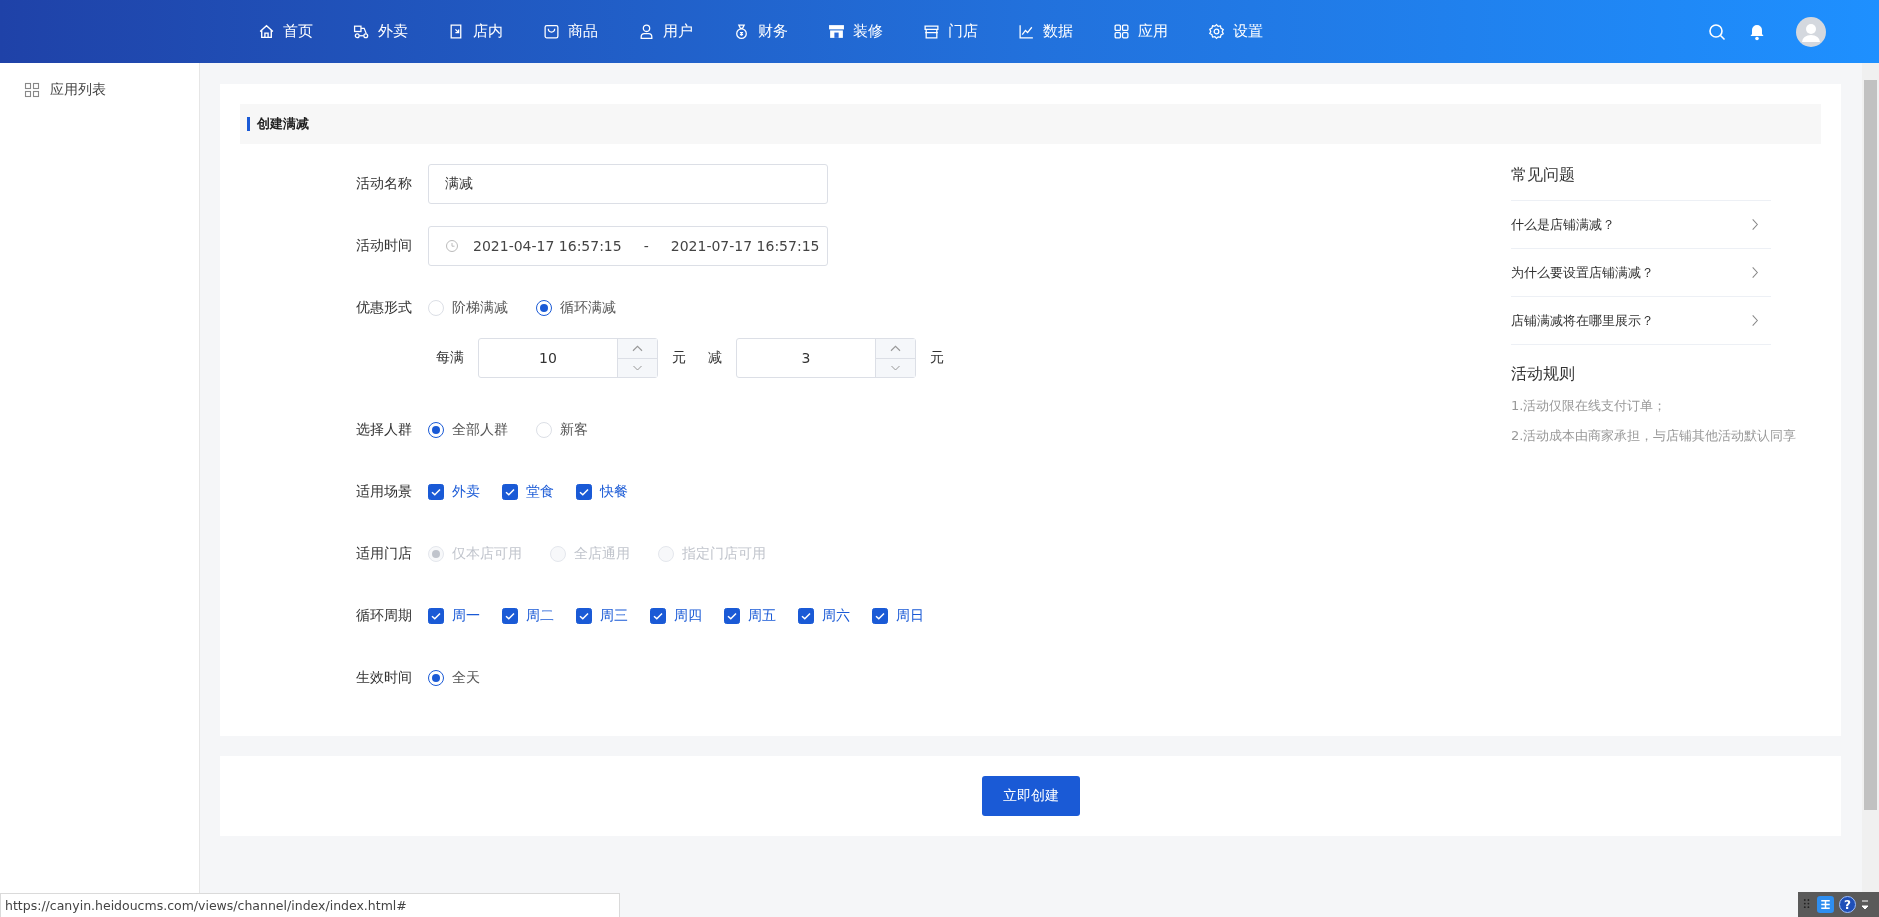 The image size is (1879, 917). What do you see at coordinates (293, 31) in the screenshot?
I see `nav-link: 首页` at bounding box center [293, 31].